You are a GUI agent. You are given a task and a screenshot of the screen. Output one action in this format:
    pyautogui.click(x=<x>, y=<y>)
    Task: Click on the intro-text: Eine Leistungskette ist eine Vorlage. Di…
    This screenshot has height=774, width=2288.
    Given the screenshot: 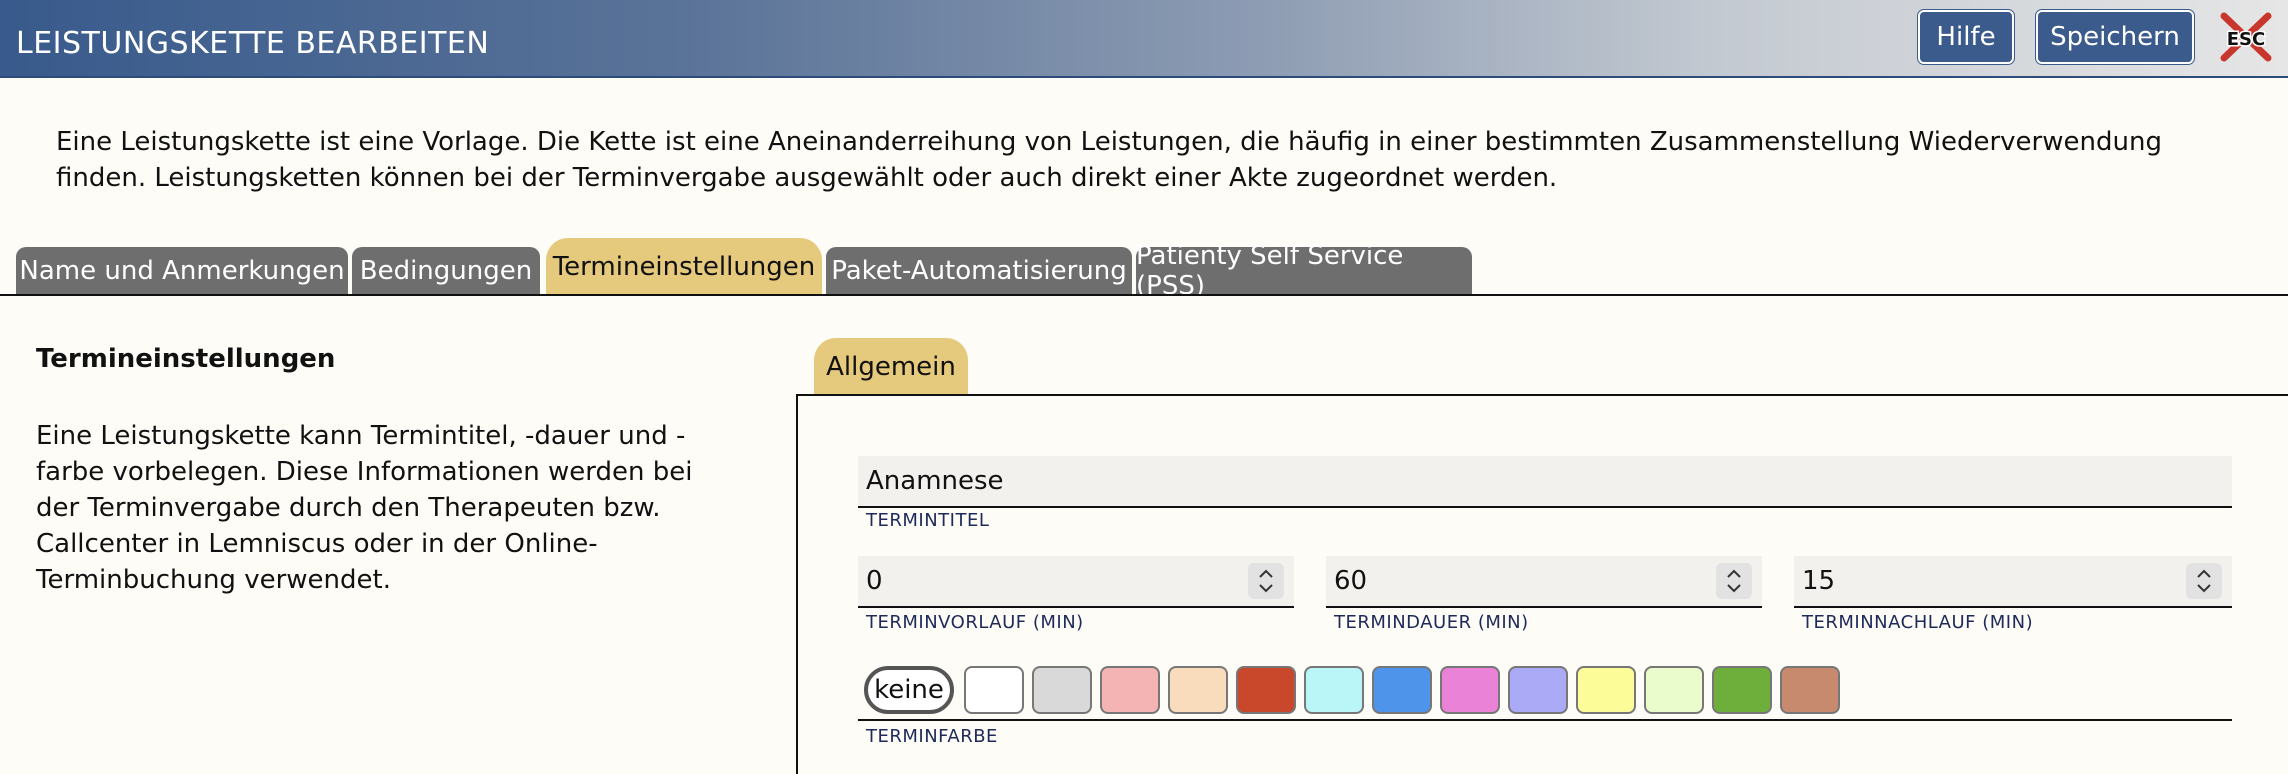 What is the action you would take?
    pyautogui.click(x=1109, y=160)
    